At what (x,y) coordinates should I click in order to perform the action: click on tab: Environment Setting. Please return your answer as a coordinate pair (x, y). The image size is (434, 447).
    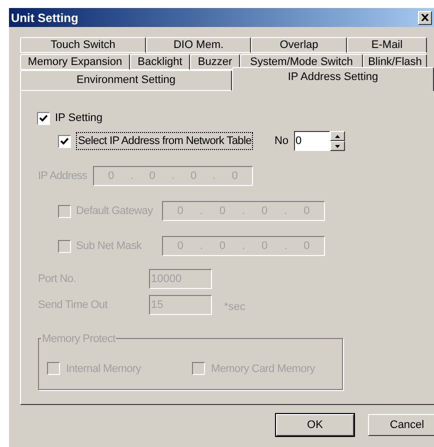
    Looking at the image, I should click on (126, 80).